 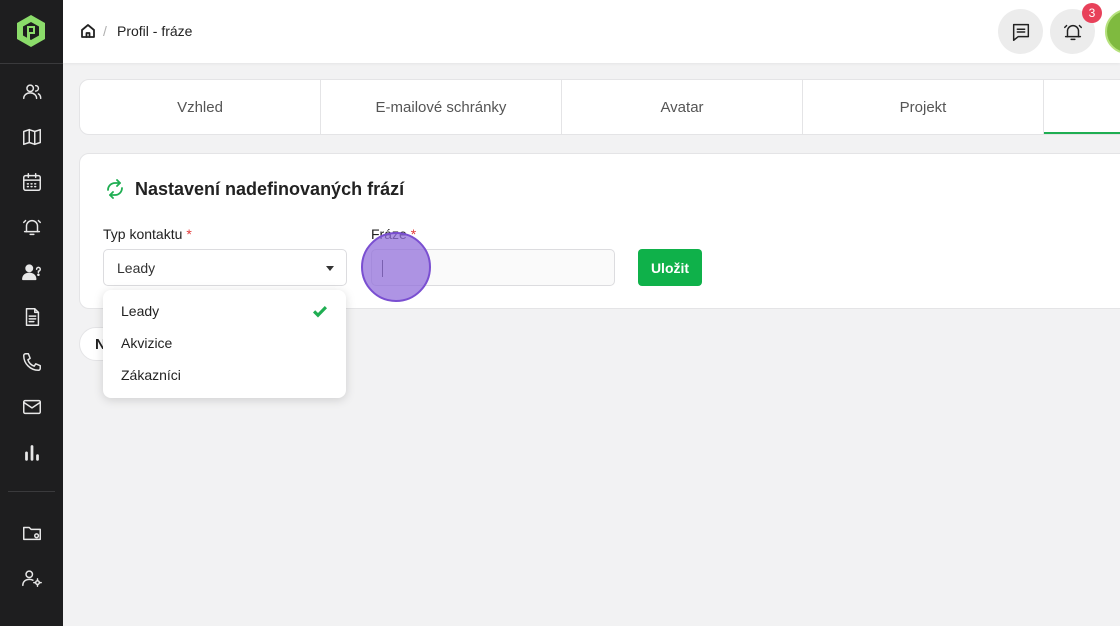 I want to click on check-icon, so click(x=320, y=312).